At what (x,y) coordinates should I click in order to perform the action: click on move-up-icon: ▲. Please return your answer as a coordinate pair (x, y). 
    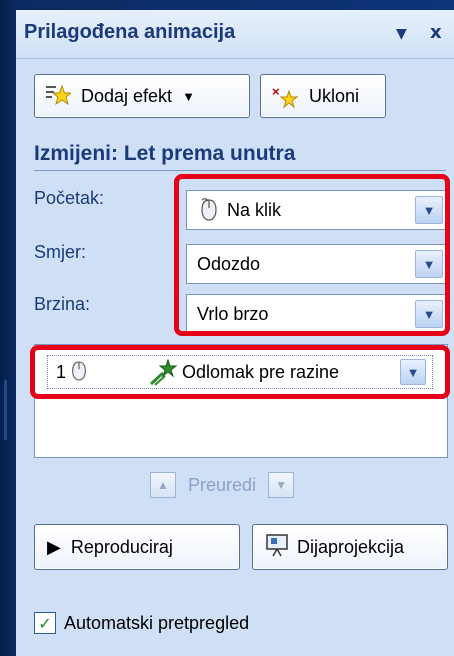
    Looking at the image, I should click on (163, 485).